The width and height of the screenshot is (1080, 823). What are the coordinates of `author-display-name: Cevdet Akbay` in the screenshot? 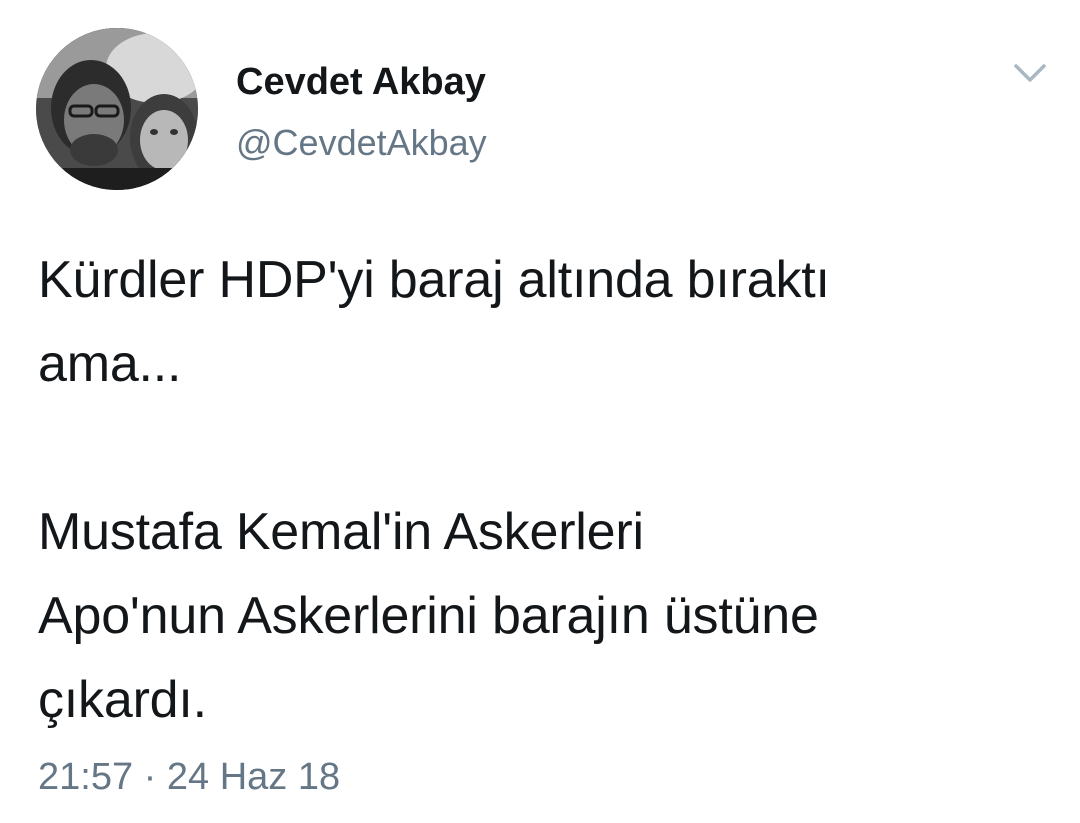 It's located at (361, 82).